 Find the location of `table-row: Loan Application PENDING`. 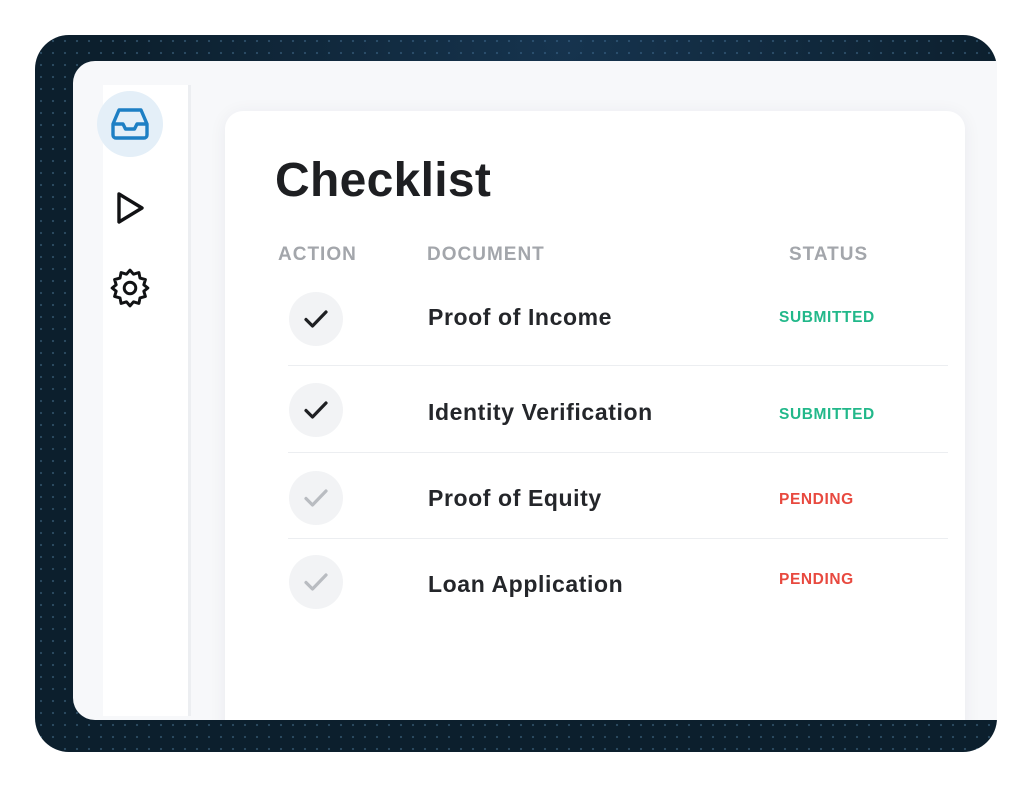

table-row: Loan Application PENDING is located at coordinates (618, 582).